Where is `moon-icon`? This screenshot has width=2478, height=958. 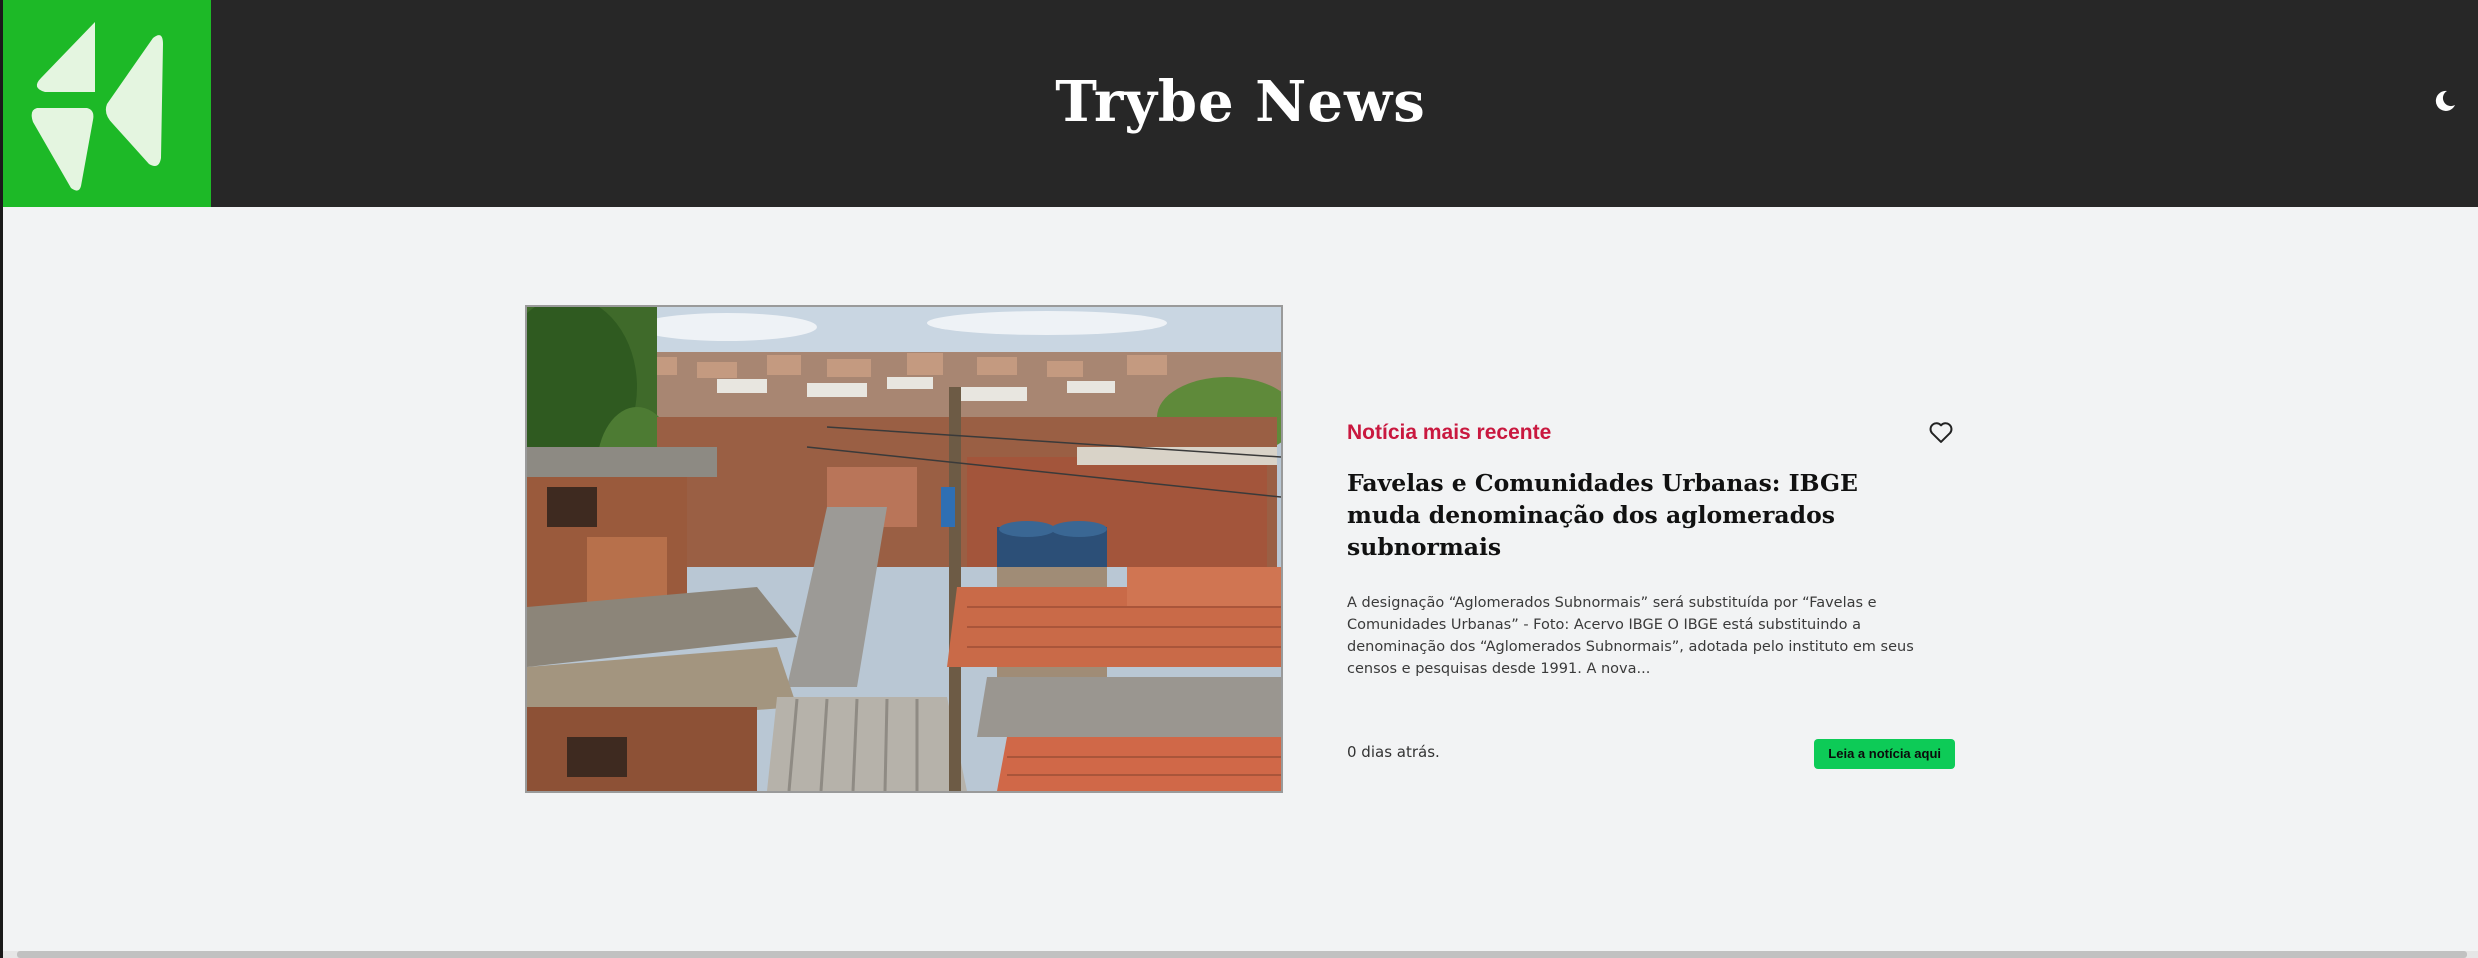 moon-icon is located at coordinates (2445, 100).